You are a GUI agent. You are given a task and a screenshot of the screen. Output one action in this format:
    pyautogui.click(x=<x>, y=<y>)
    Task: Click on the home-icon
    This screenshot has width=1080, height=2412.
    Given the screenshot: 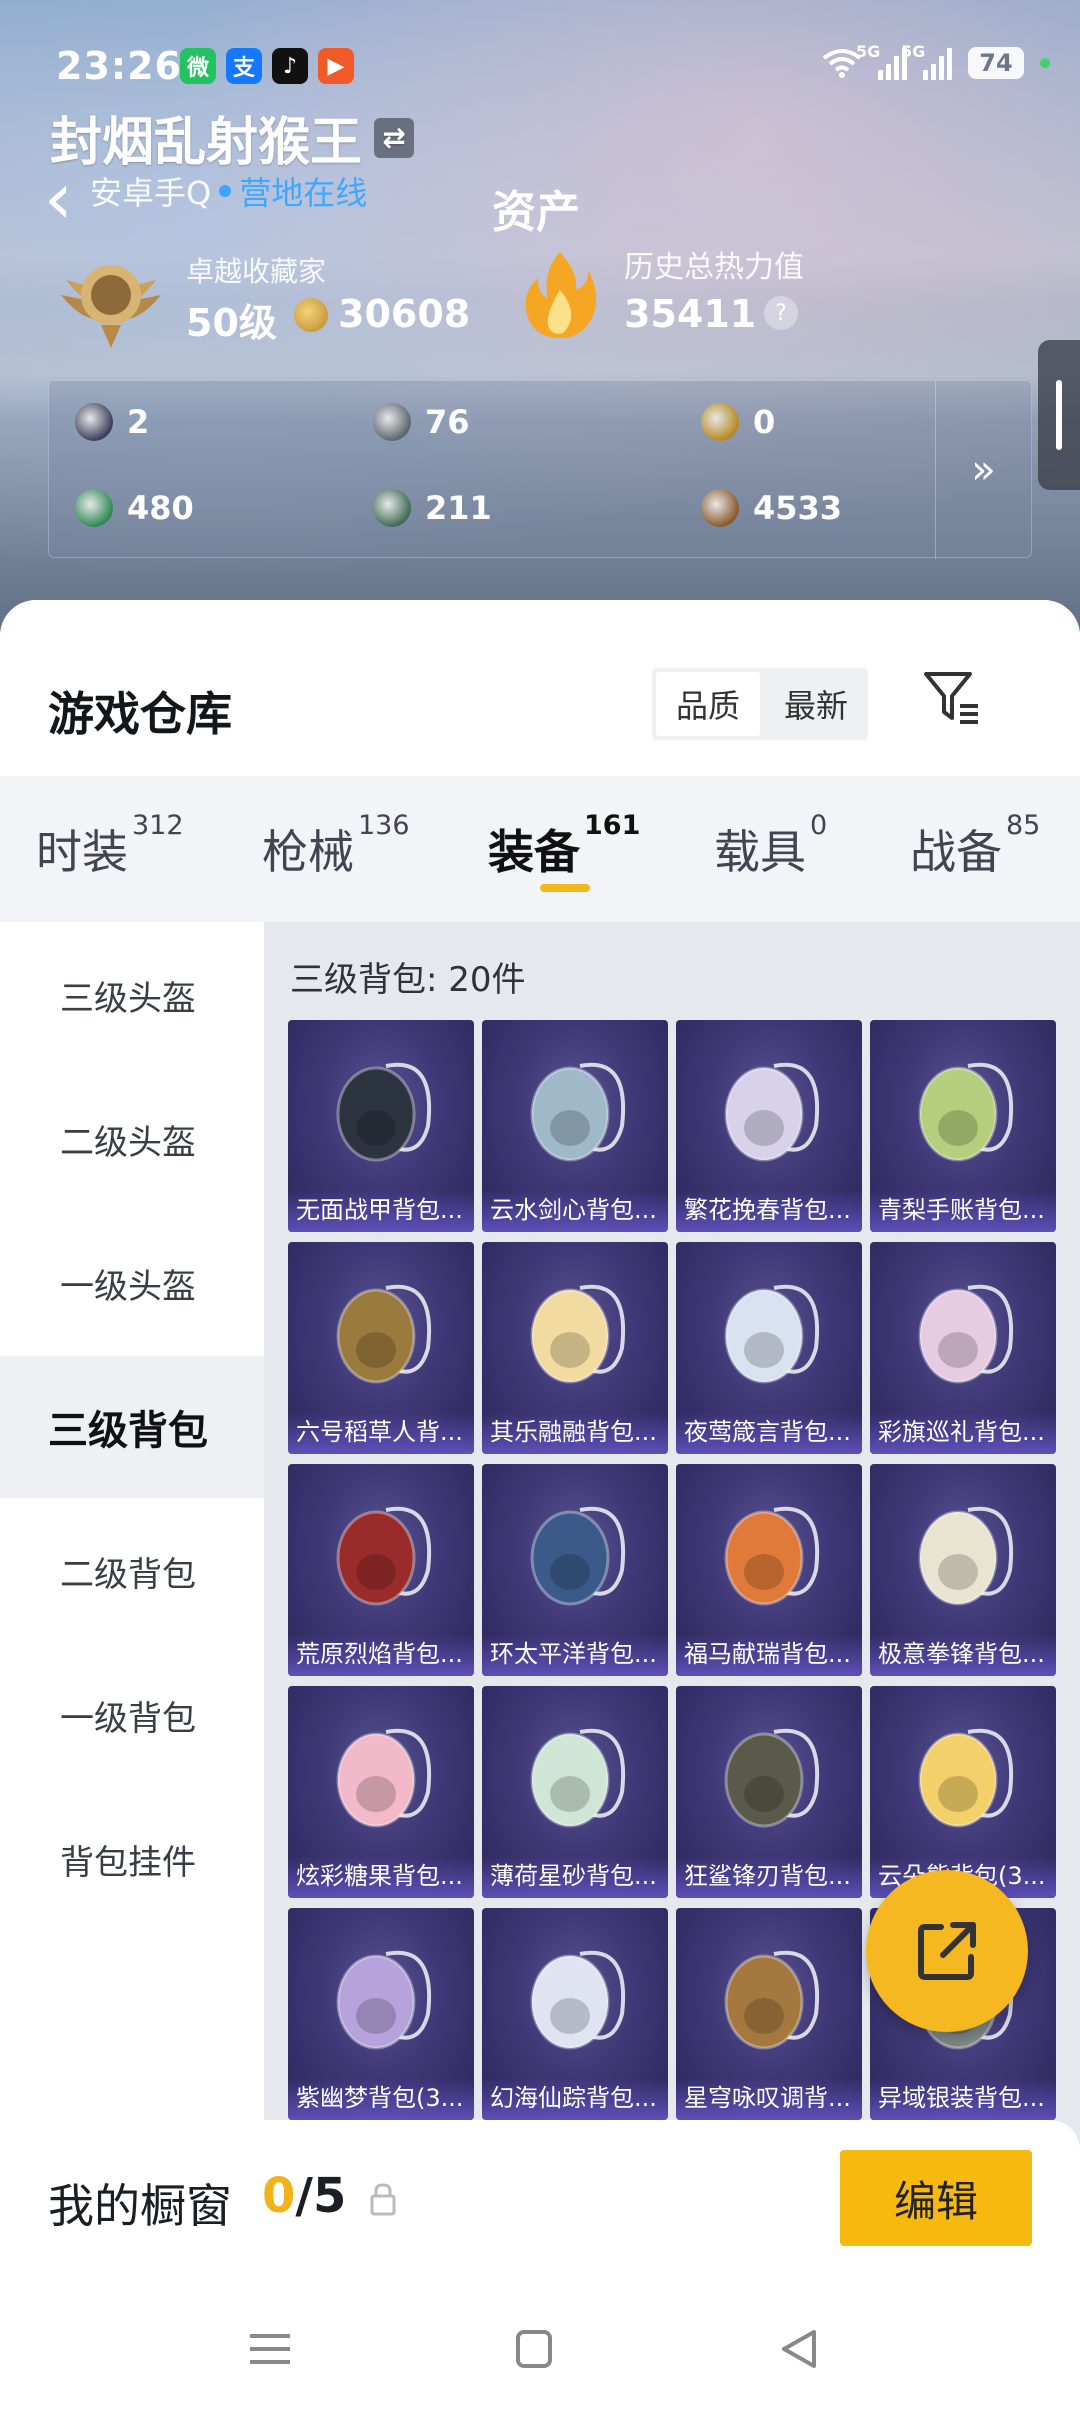 What is the action you would take?
    pyautogui.click(x=534, y=2349)
    